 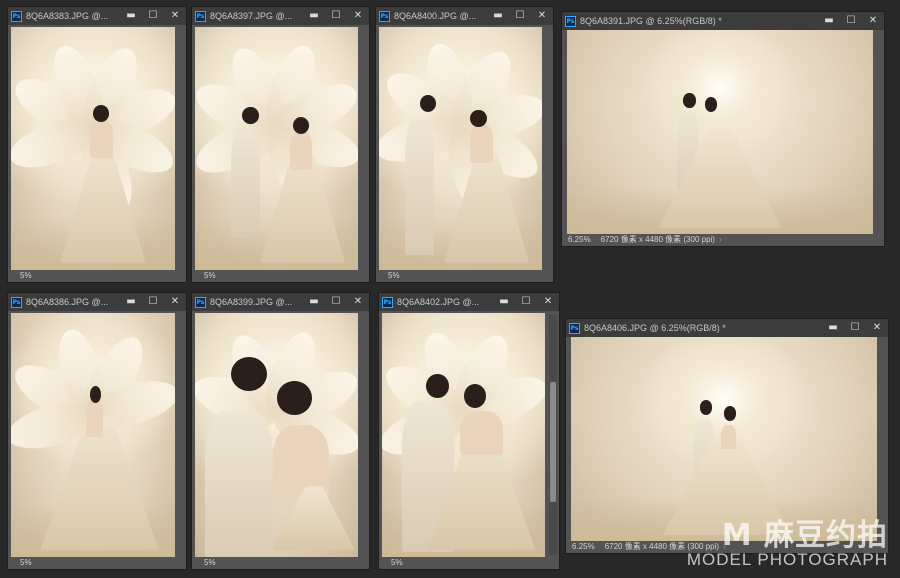 What do you see at coordinates (787, 560) in the screenshot?
I see `watermark-caption: MODEL PHOTOGRAPH` at bounding box center [787, 560].